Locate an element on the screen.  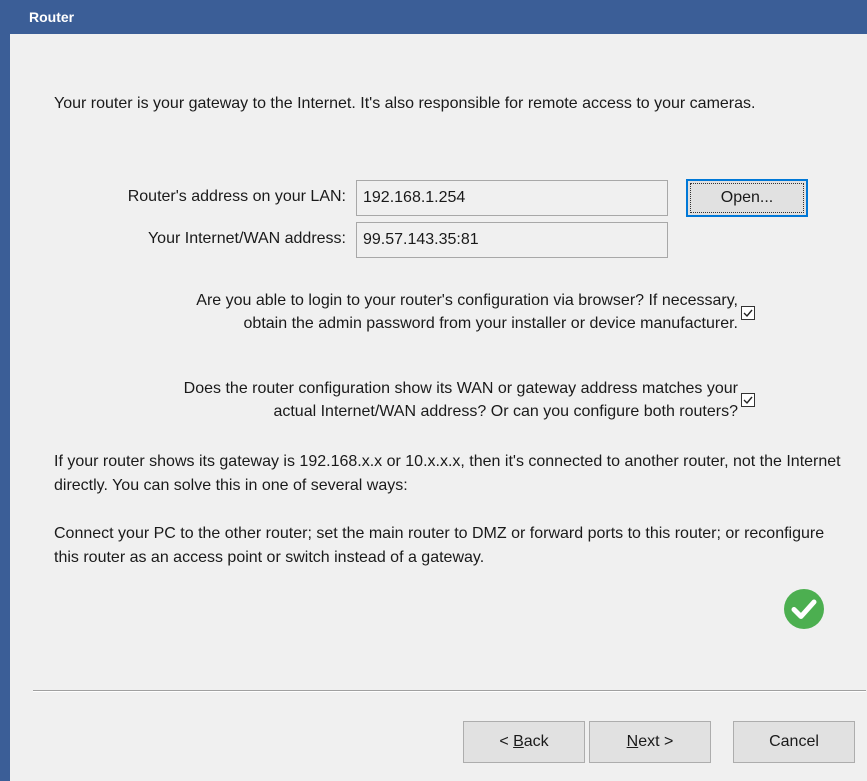
router-login-checkbox is located at coordinates (748, 313).